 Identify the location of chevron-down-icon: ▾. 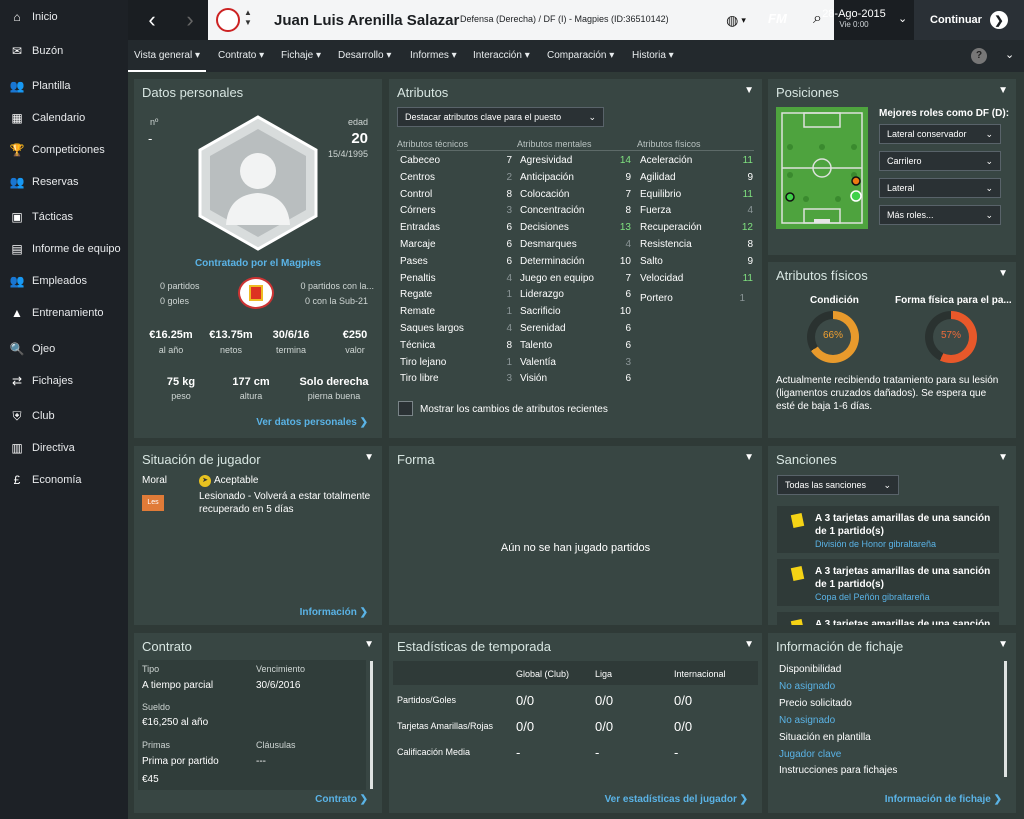
(743, 19).